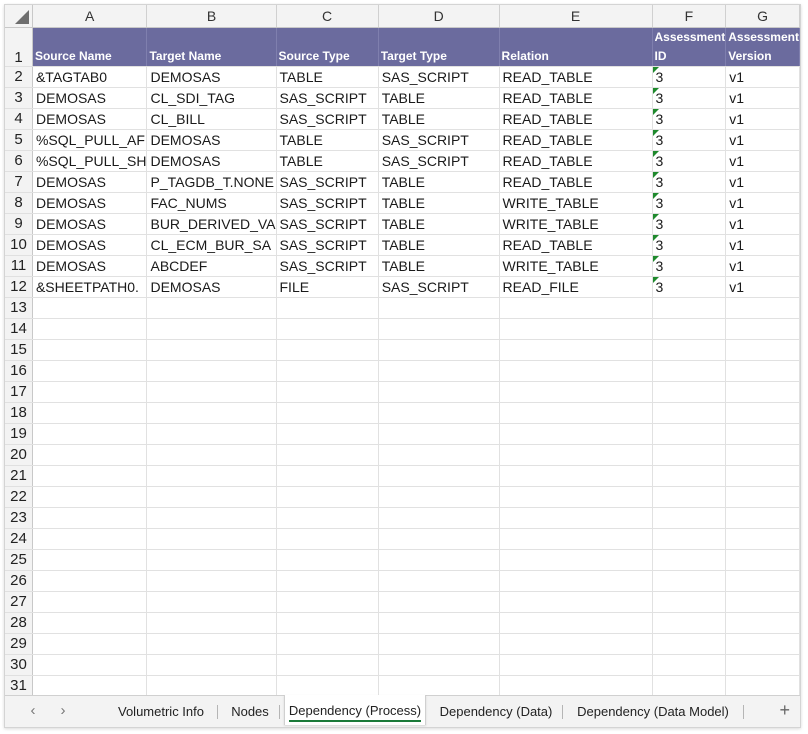 The image size is (808, 734). I want to click on row-header: 26, so click(19, 581).